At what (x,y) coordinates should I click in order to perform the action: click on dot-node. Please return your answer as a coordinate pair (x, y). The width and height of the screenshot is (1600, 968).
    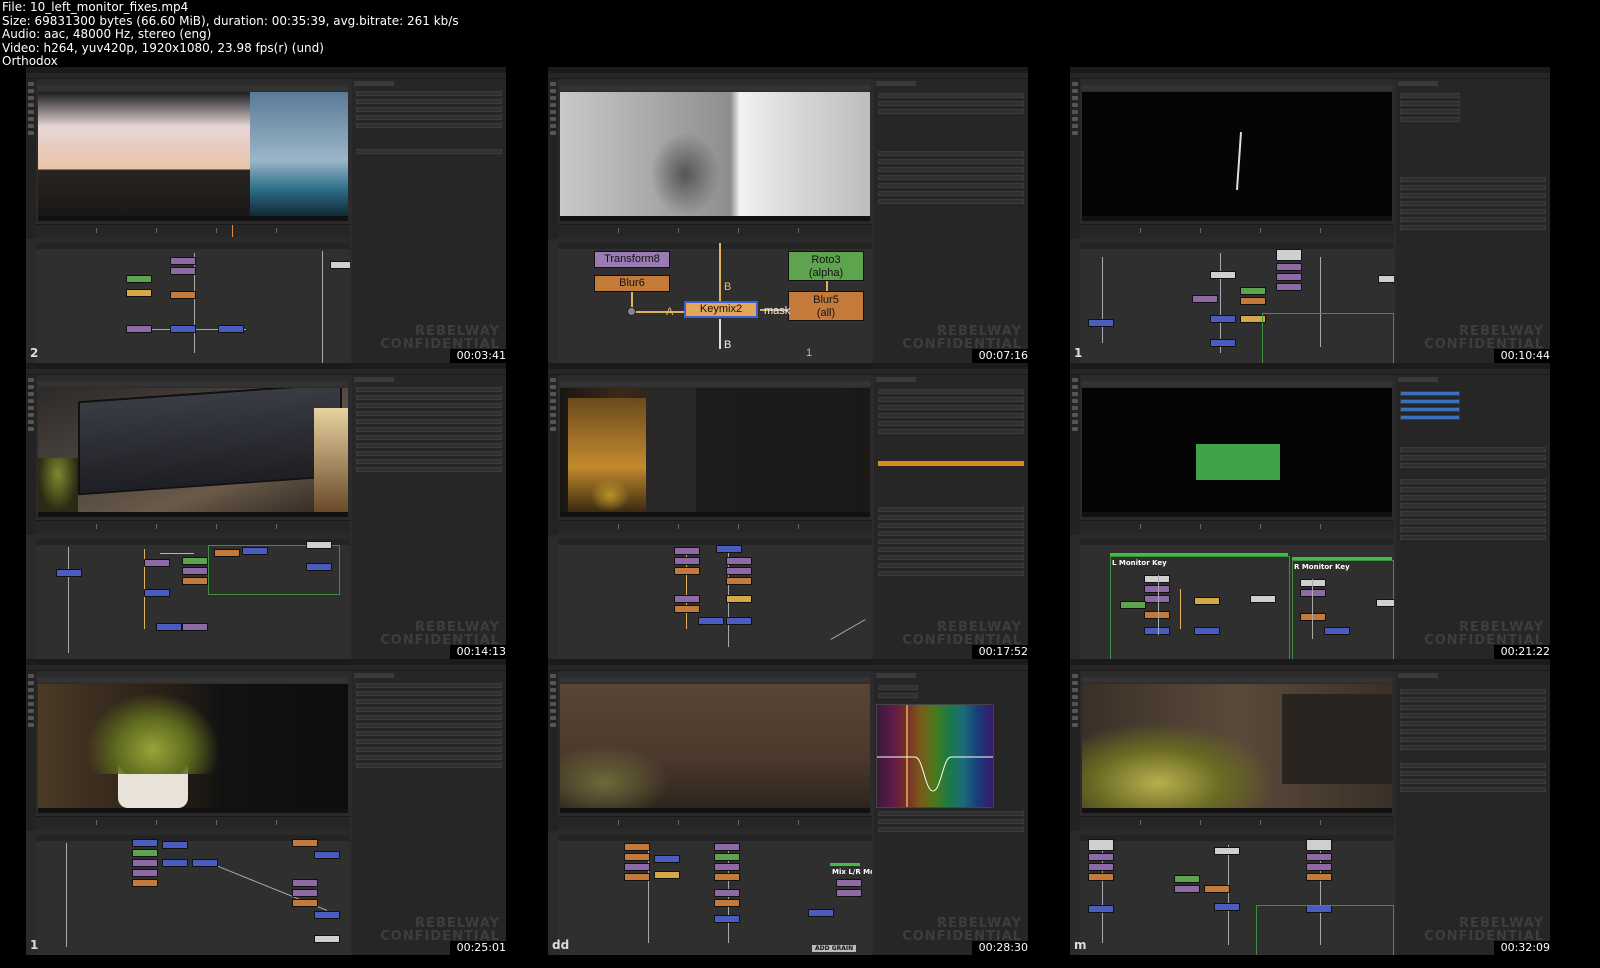
    Looking at the image, I should click on (631, 311).